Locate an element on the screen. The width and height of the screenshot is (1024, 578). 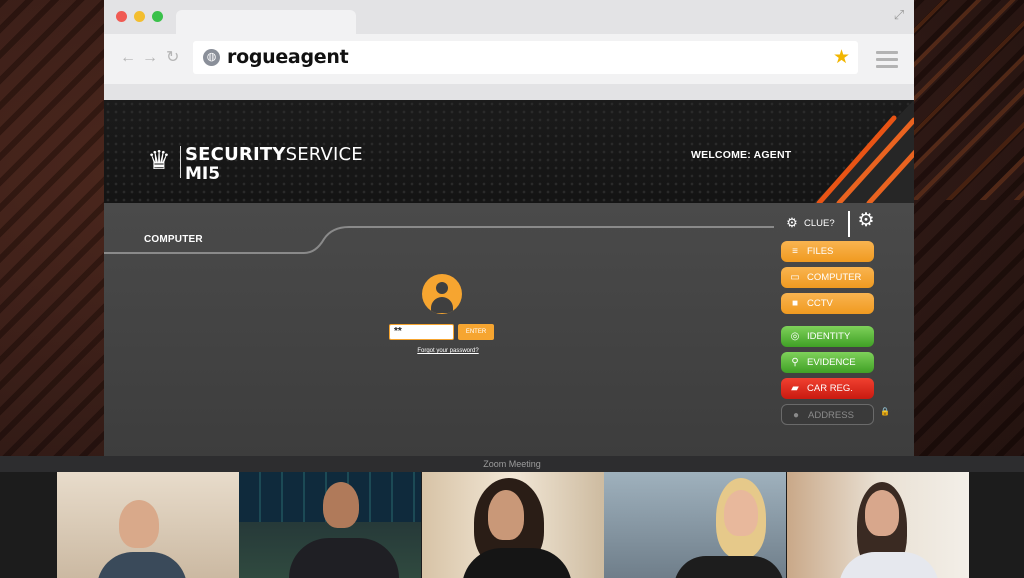
clue-icon: ⚙ is located at coordinates (792, 223).